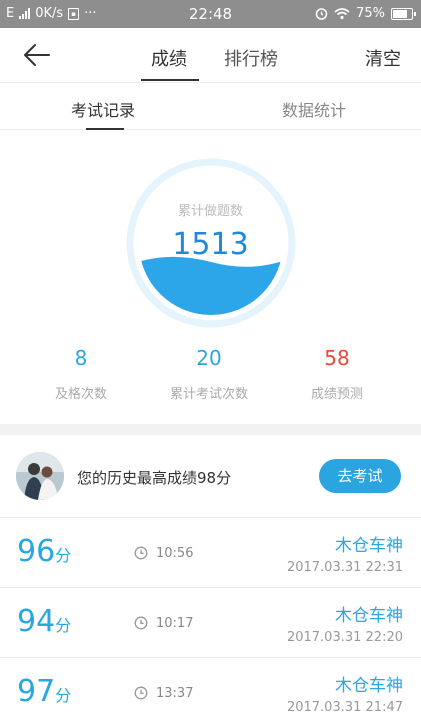 This screenshot has width=421, height=720. What do you see at coordinates (209, 358) in the screenshot?
I see `exam-count-value: 20` at bounding box center [209, 358].